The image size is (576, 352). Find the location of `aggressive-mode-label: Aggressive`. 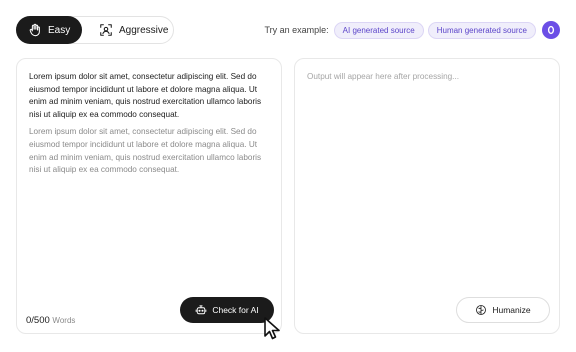

aggressive-mode-label: Aggressive is located at coordinates (144, 30).